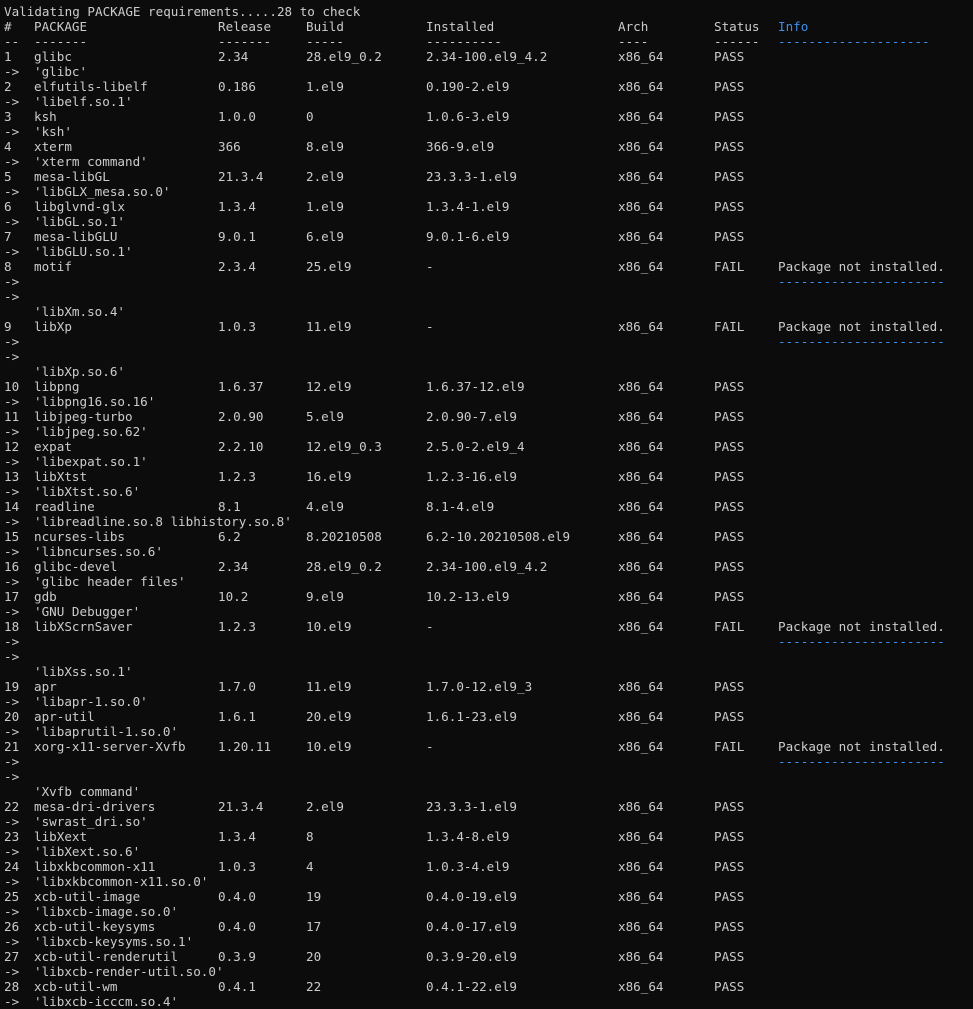 The width and height of the screenshot is (973, 1009). I want to click on package-description: 'libapr-1.so.0', so click(91, 701).